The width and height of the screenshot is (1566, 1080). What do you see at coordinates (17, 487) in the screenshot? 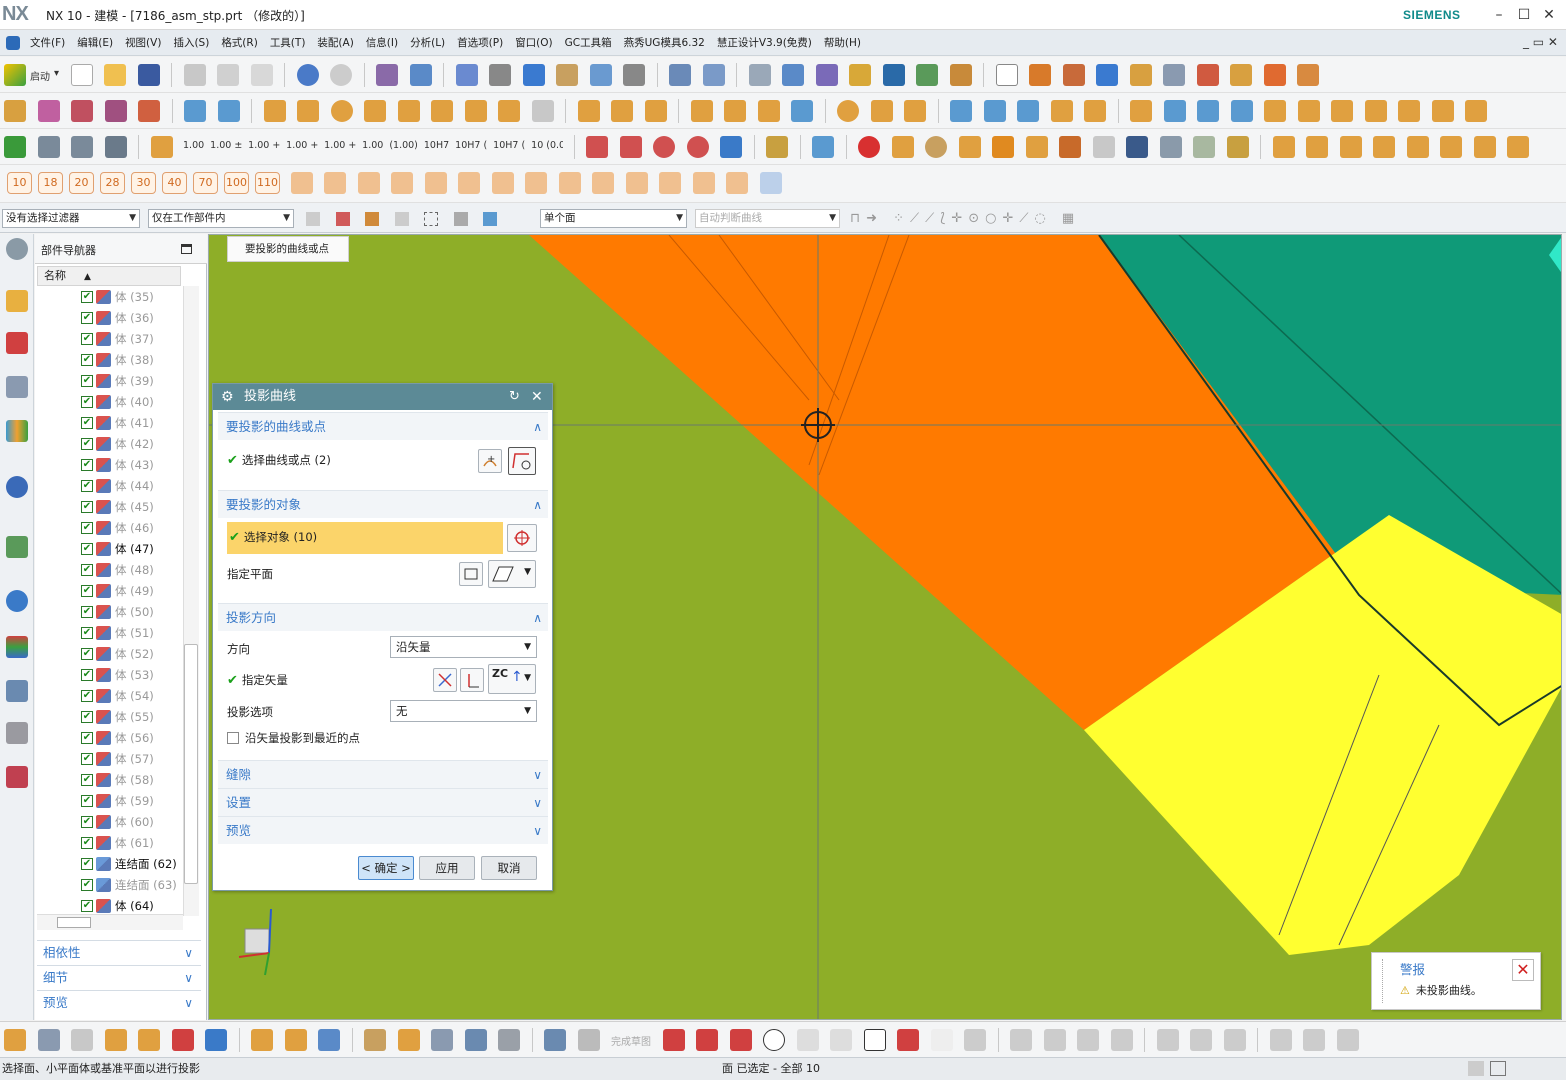
I see `web-browser-icon` at bounding box center [17, 487].